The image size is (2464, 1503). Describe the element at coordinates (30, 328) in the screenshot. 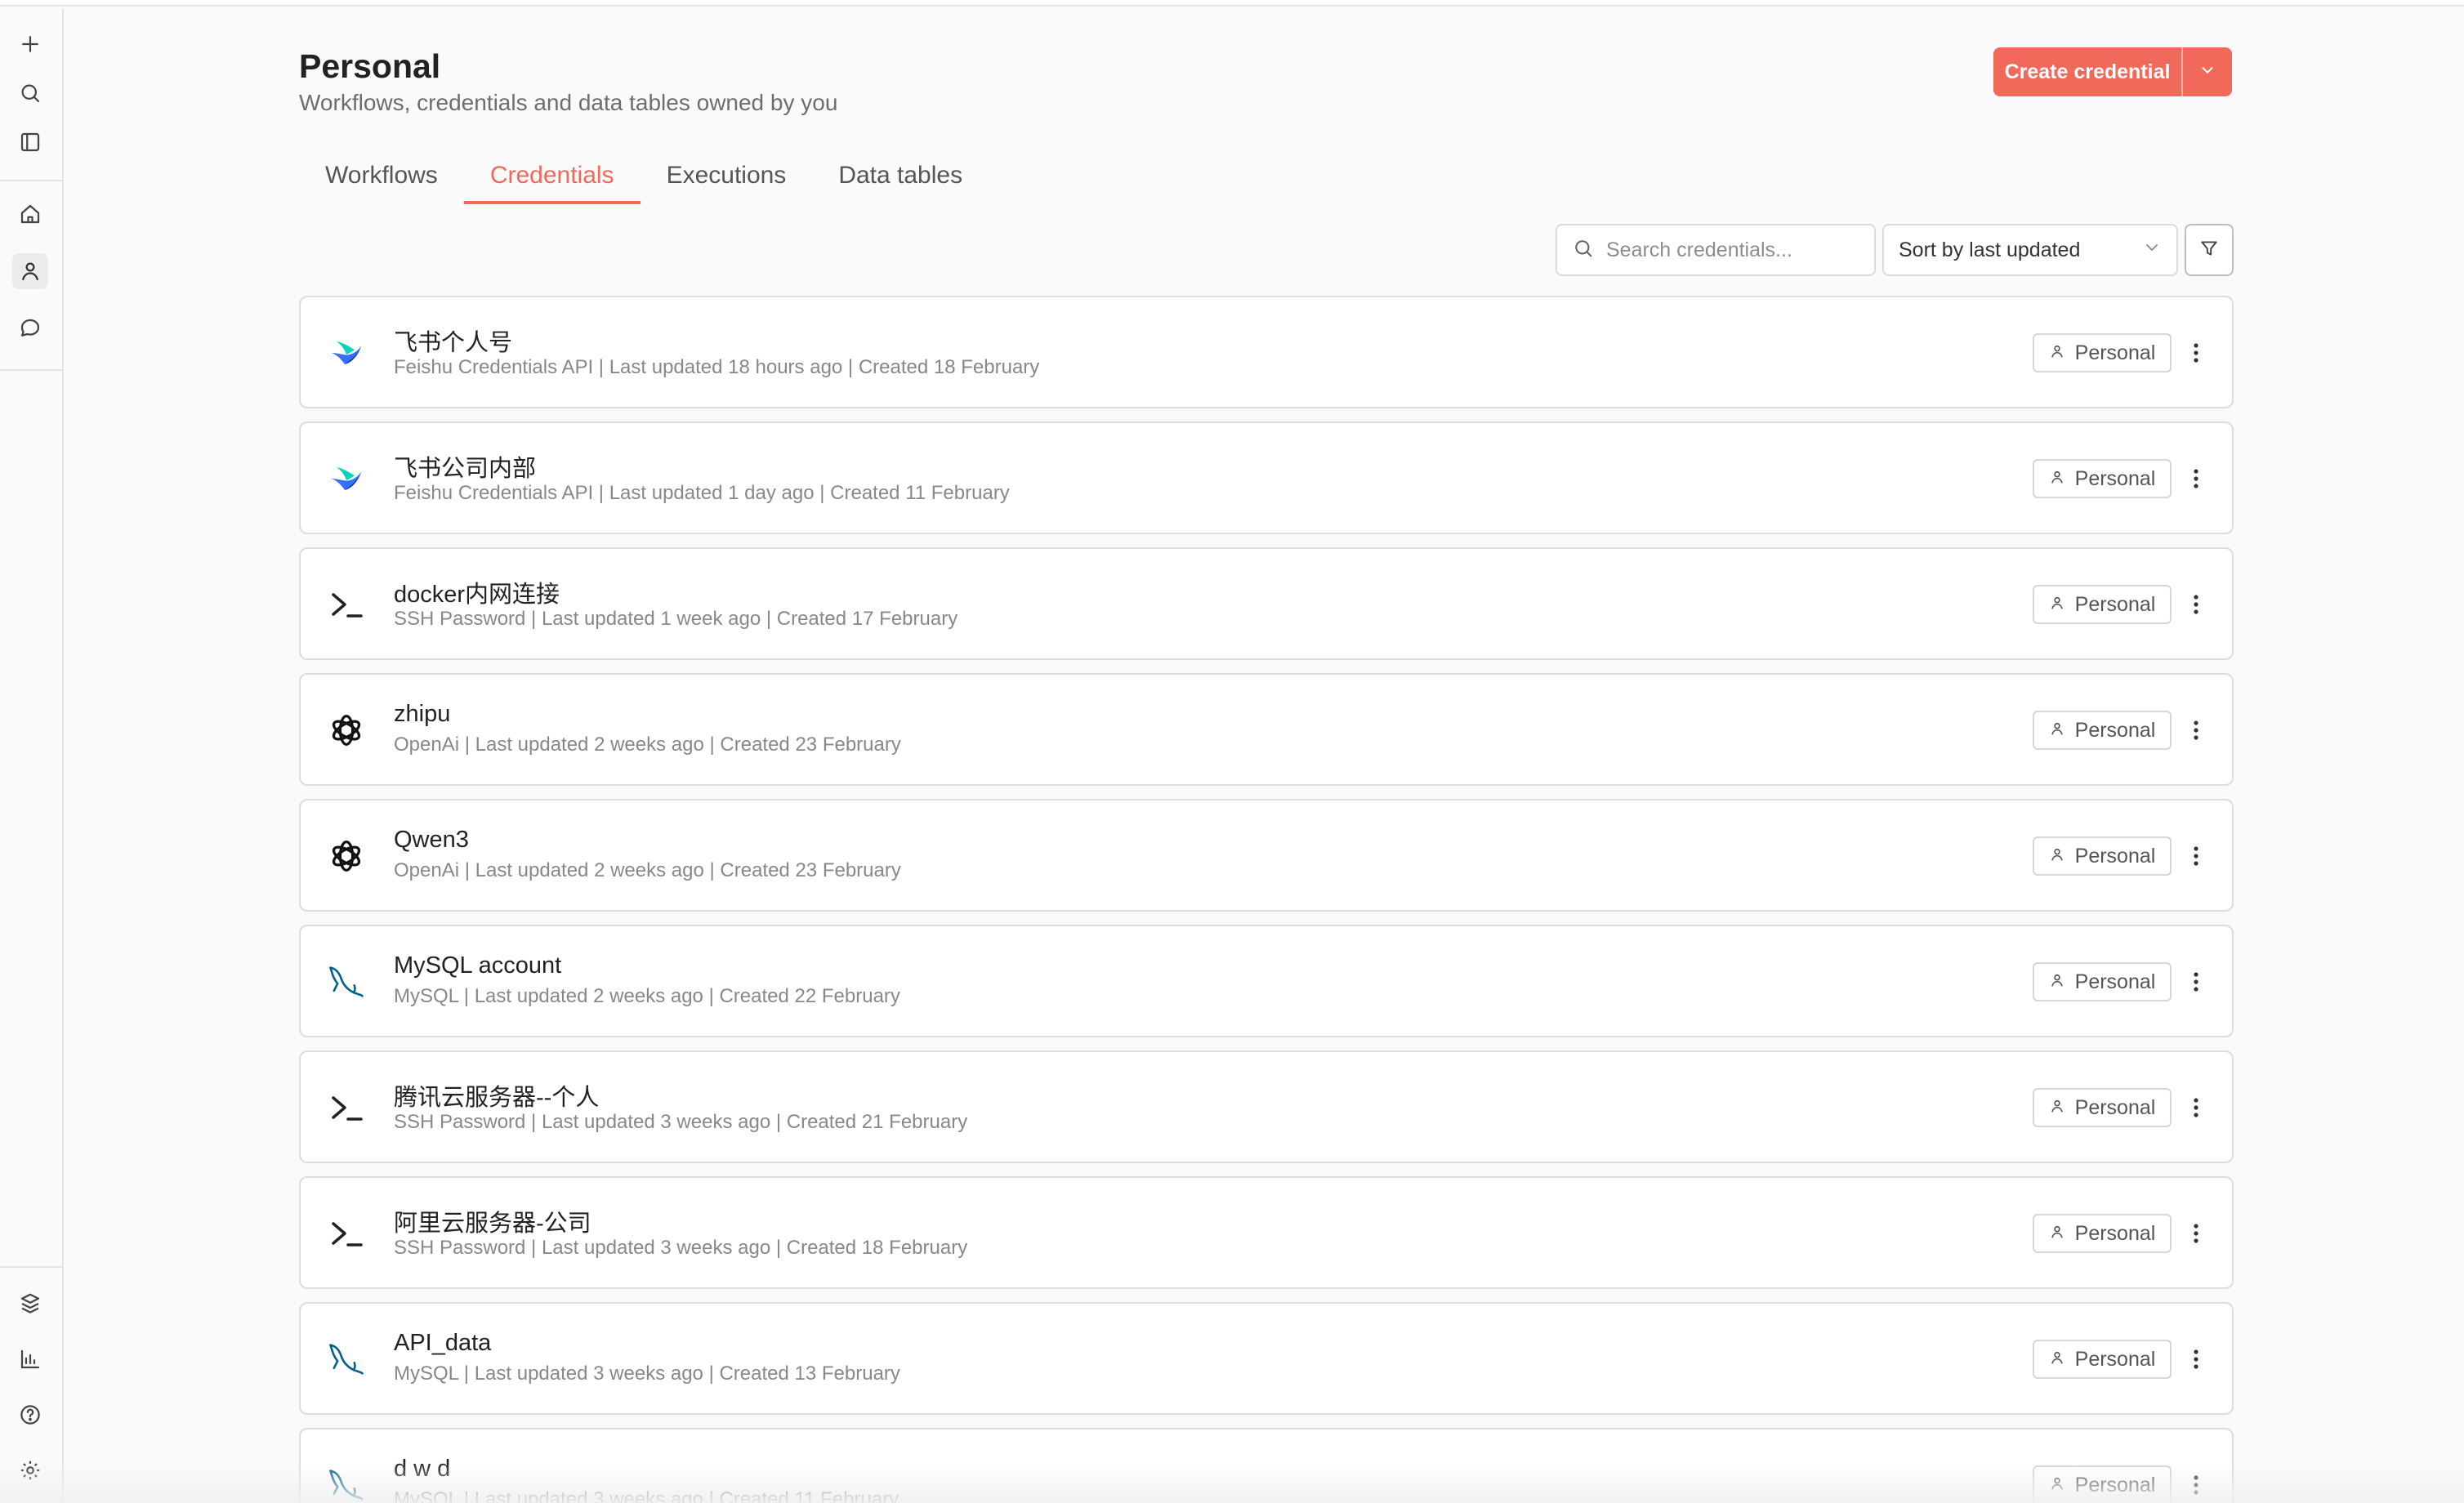

I see `chat-icon` at that location.